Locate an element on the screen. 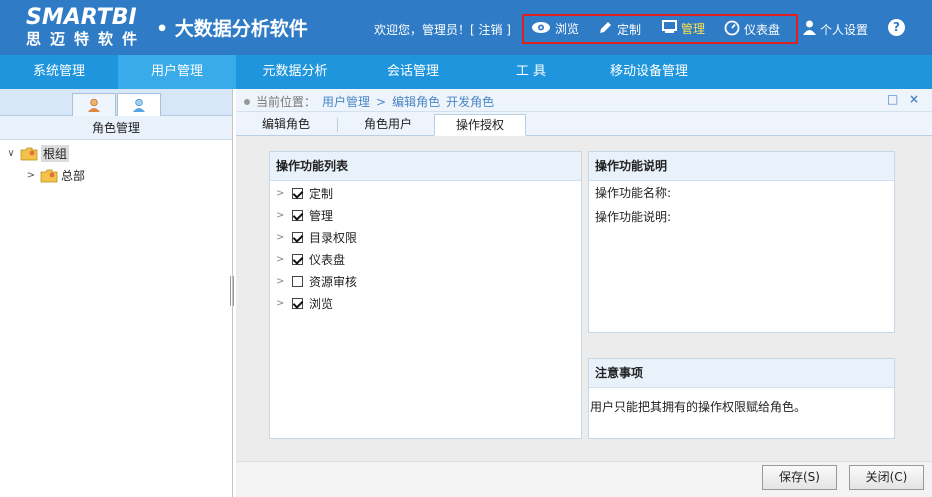  top-nav-manage: 管理 is located at coordinates (683, 28).